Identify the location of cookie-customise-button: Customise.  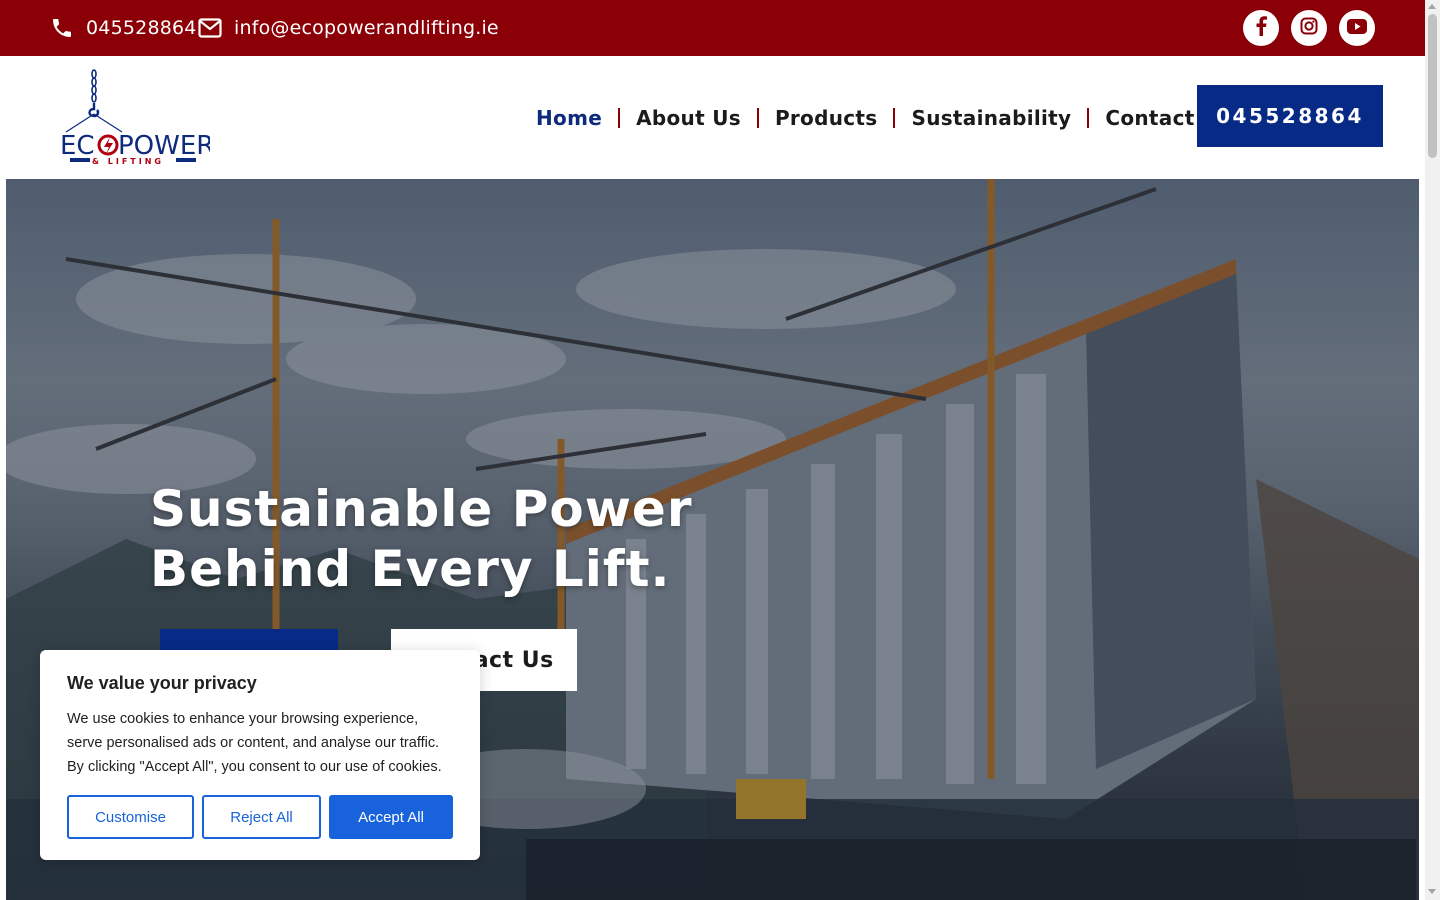
(130, 817).